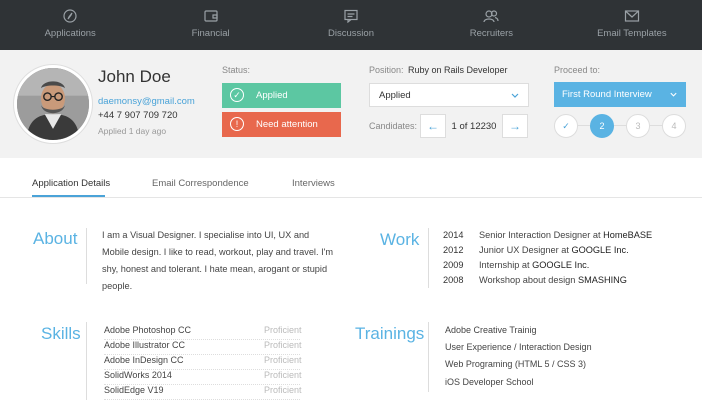  What do you see at coordinates (518, 347) in the screenshot?
I see `training-item: User Experience / Interaction Design` at bounding box center [518, 347].